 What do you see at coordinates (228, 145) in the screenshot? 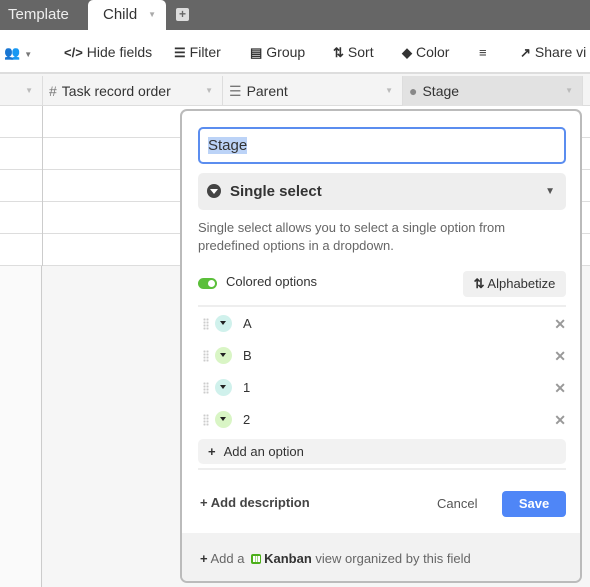
I see `field-name-value: Stage` at bounding box center [228, 145].